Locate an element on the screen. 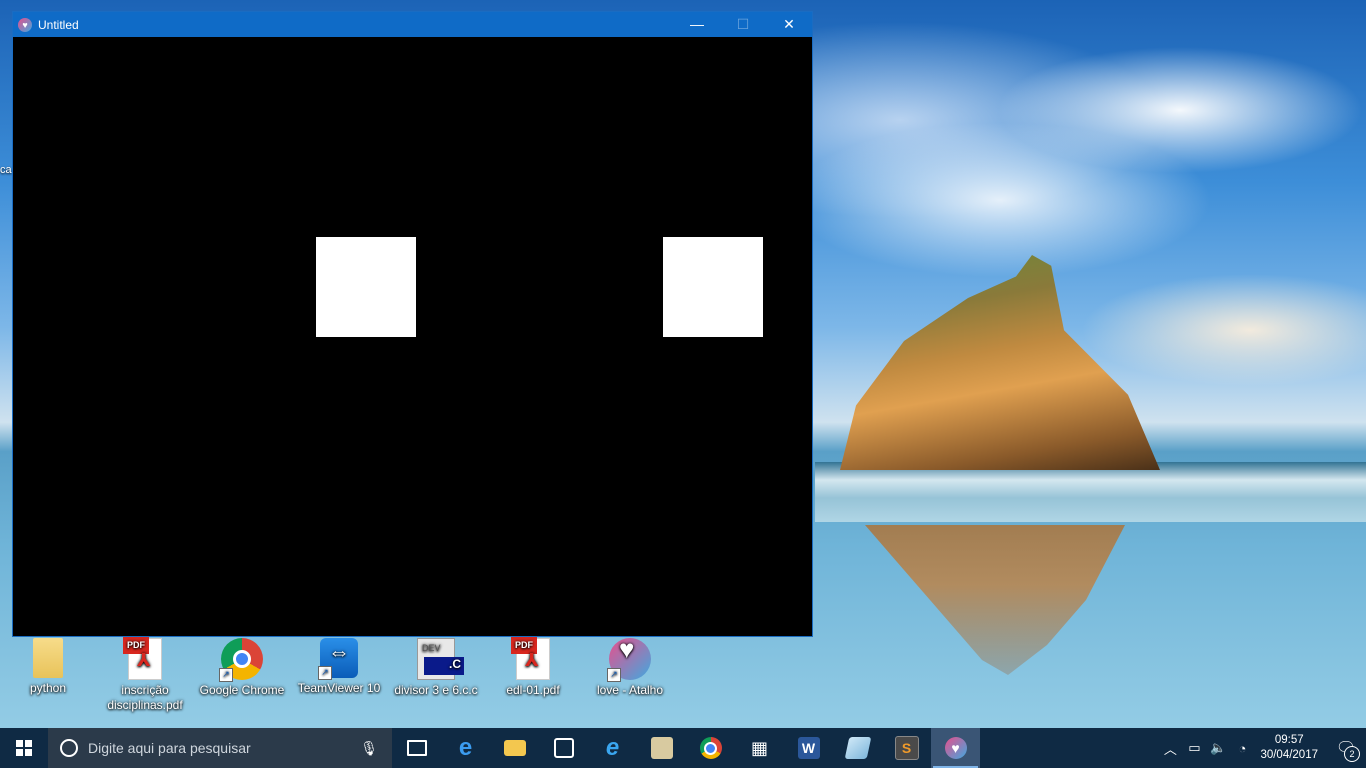 The image size is (1366, 768). action-center-button: 🗨 2 is located at coordinates (1346, 748).